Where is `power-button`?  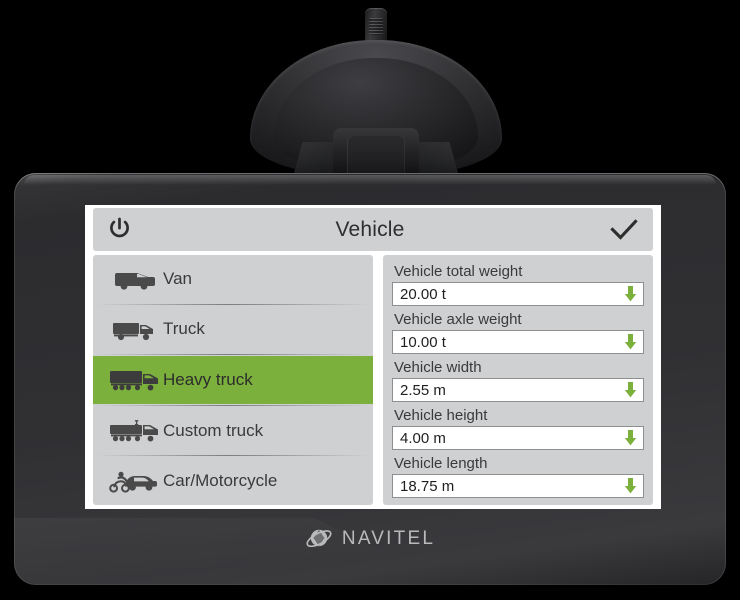 power-button is located at coordinates (119, 229).